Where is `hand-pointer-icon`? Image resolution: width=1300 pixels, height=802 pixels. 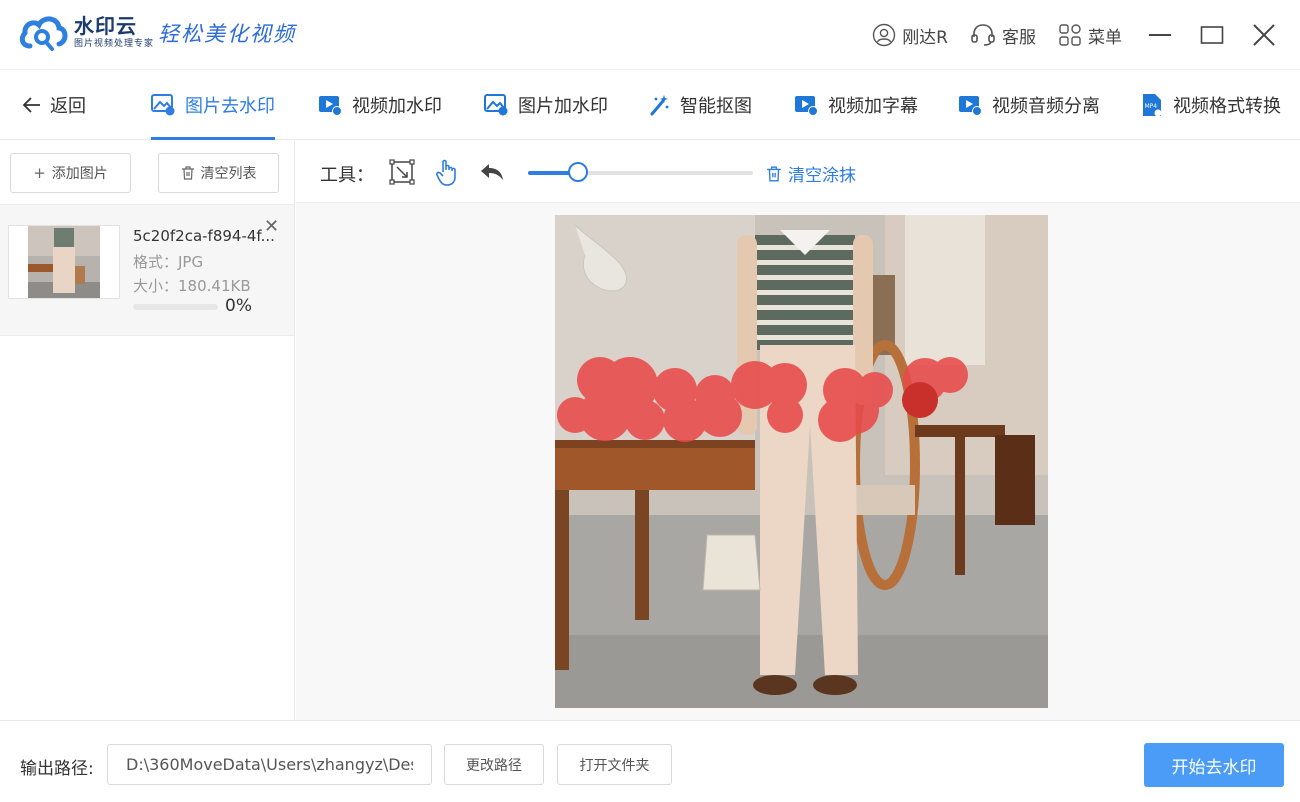
hand-pointer-icon is located at coordinates (446, 172).